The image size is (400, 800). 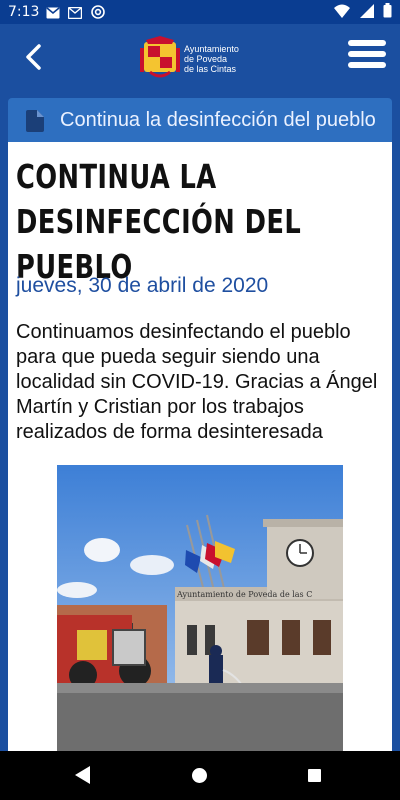 What do you see at coordinates (200, 12) in the screenshot?
I see `status-bar: 7:13` at bounding box center [200, 12].